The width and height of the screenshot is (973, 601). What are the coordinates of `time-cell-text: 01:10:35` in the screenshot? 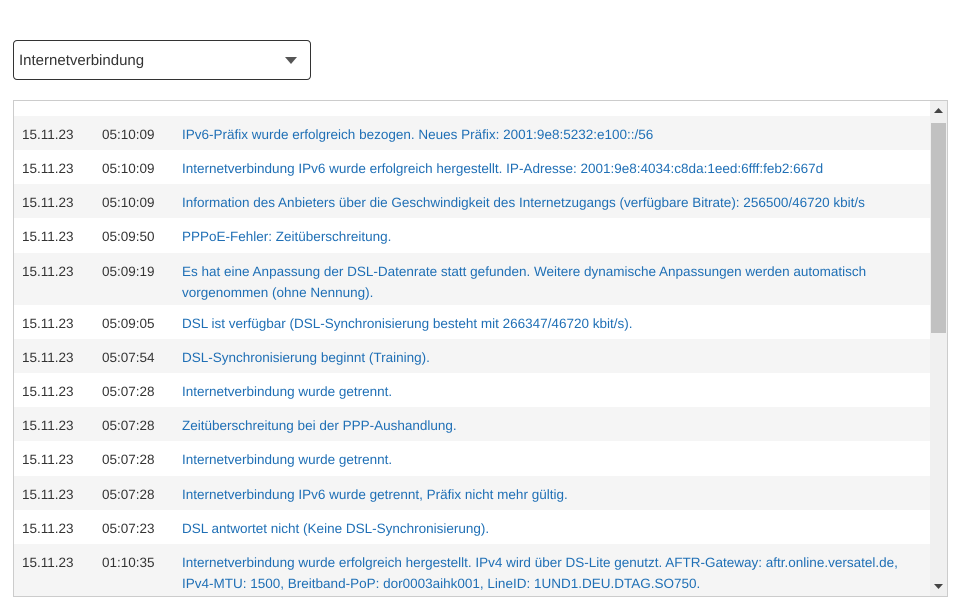 It's located at (129, 563).